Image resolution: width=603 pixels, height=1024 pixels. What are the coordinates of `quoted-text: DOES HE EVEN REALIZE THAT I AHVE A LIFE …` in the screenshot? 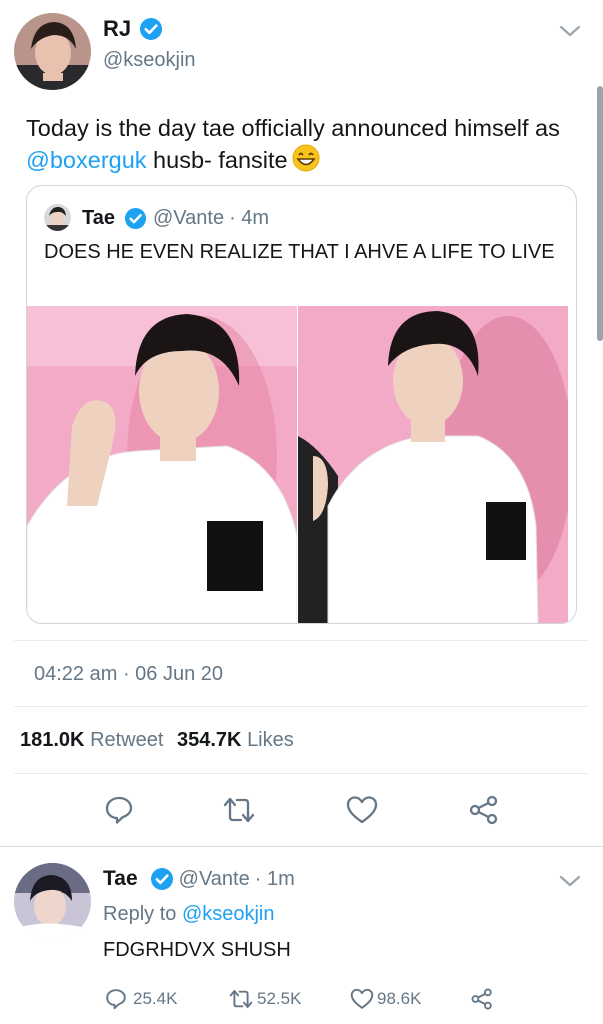 It's located at (299, 252).